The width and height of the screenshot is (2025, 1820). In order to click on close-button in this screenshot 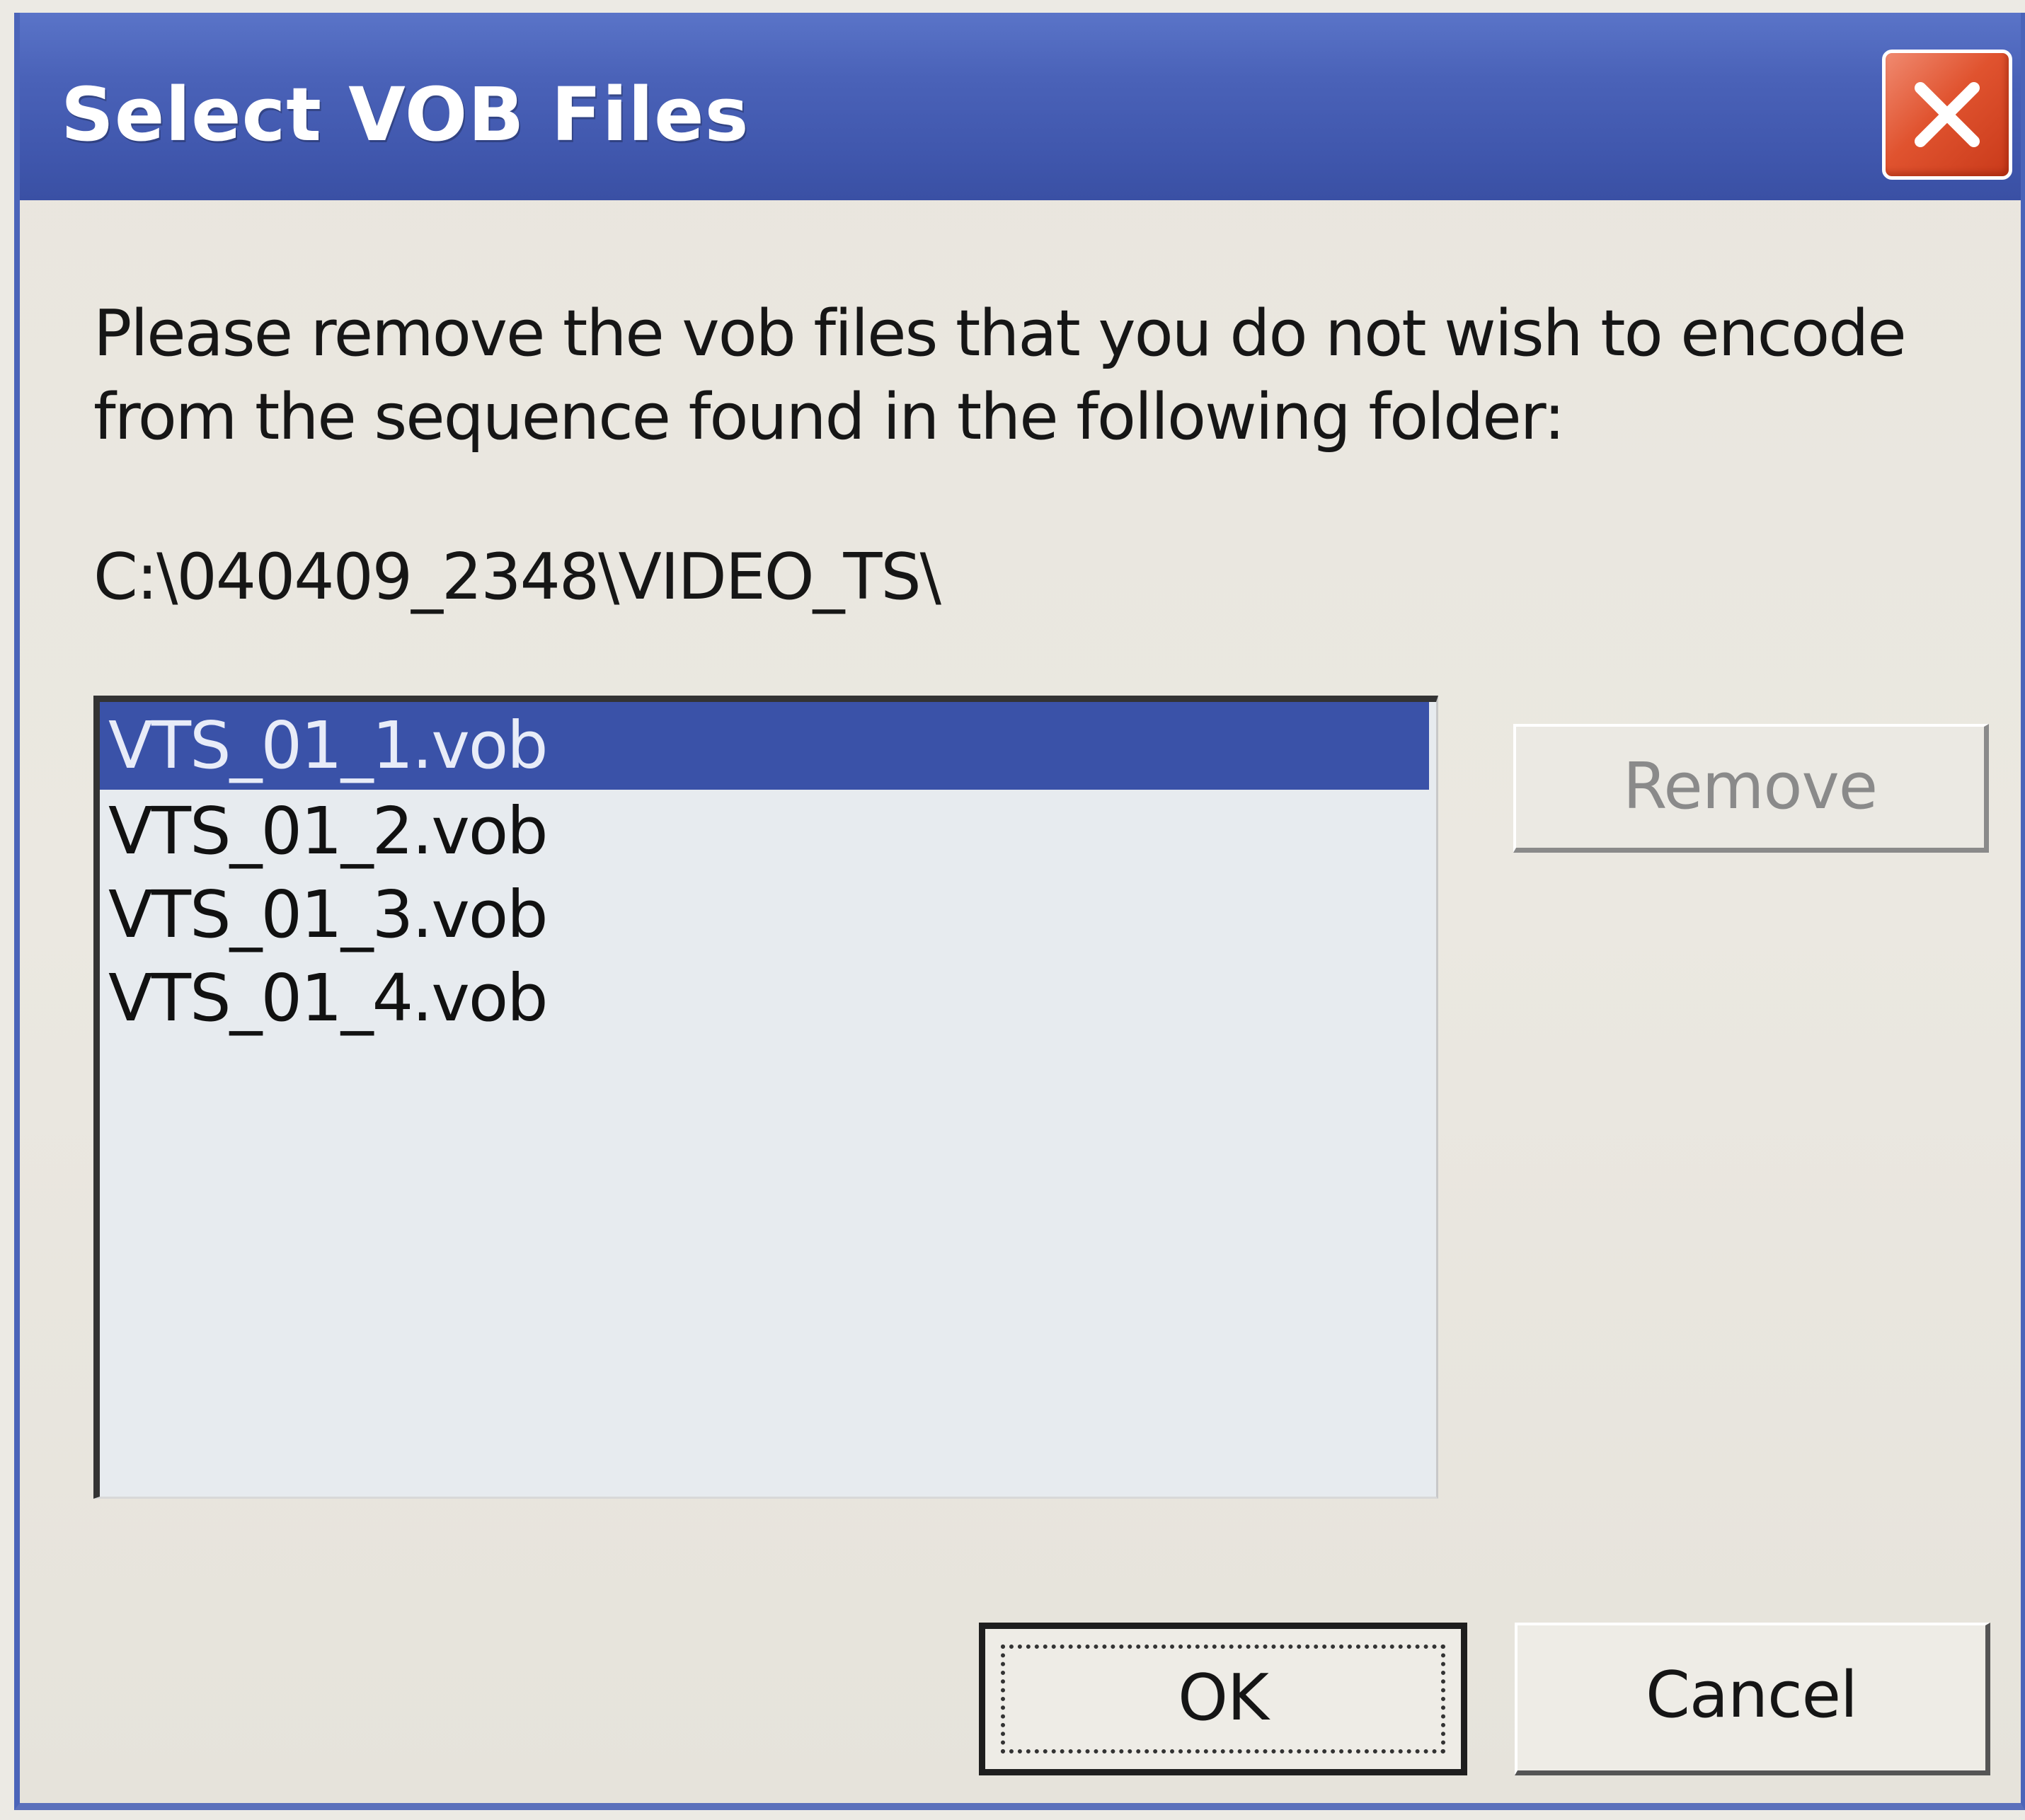, I will do `click(1947, 115)`.